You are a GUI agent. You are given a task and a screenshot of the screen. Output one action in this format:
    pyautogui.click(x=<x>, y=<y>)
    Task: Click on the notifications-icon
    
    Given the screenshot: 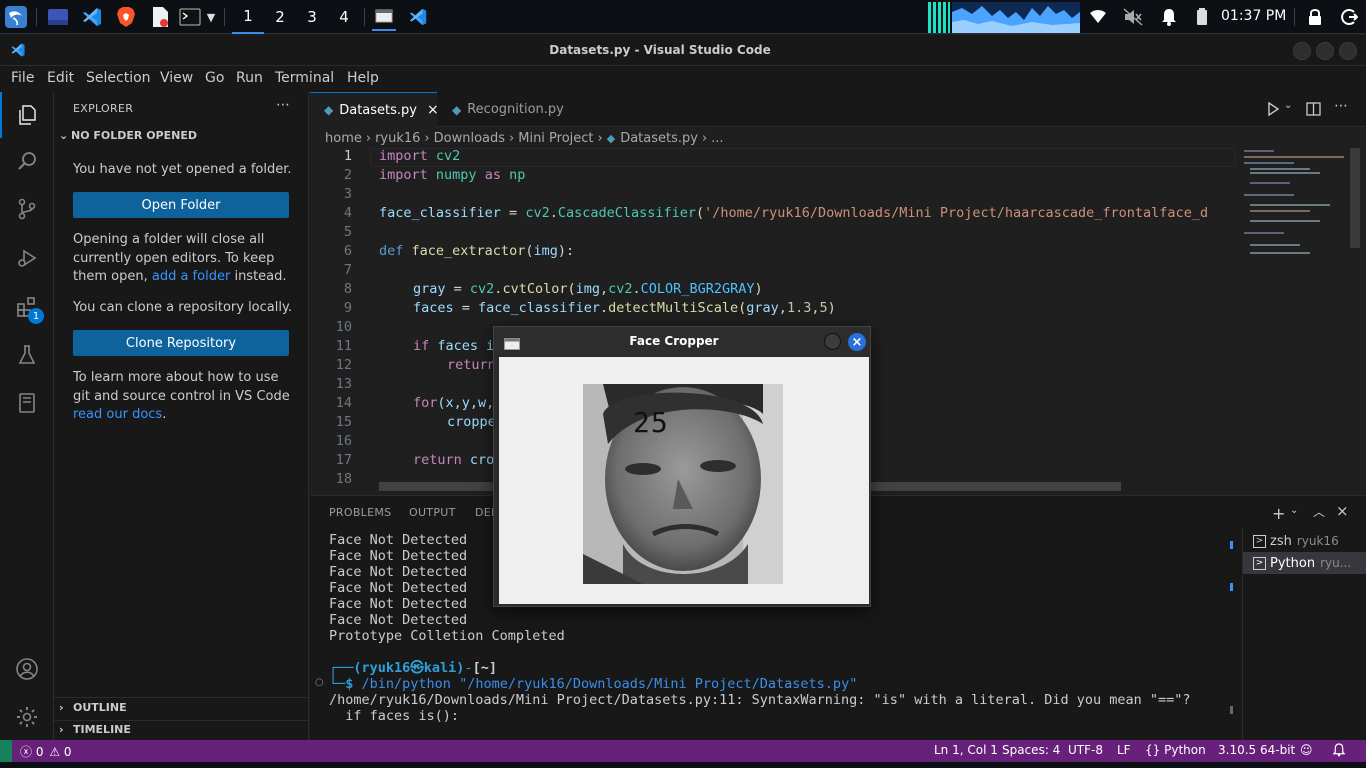 What is the action you would take?
    pyautogui.click(x=1169, y=17)
    